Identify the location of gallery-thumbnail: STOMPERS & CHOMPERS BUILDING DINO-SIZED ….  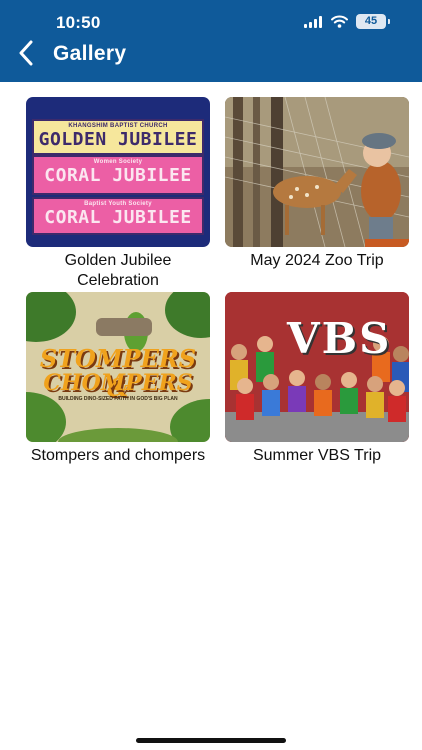
(118, 367).